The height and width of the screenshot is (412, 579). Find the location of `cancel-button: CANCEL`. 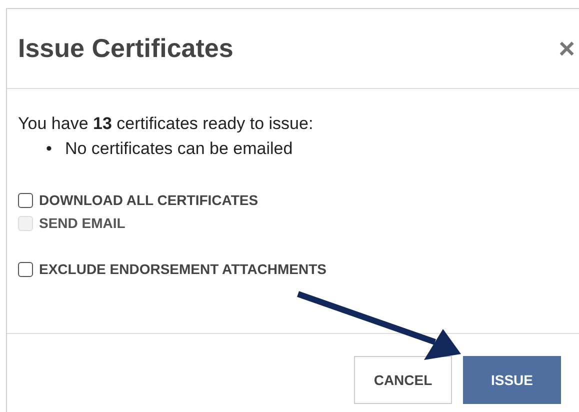

cancel-button: CANCEL is located at coordinates (403, 380).